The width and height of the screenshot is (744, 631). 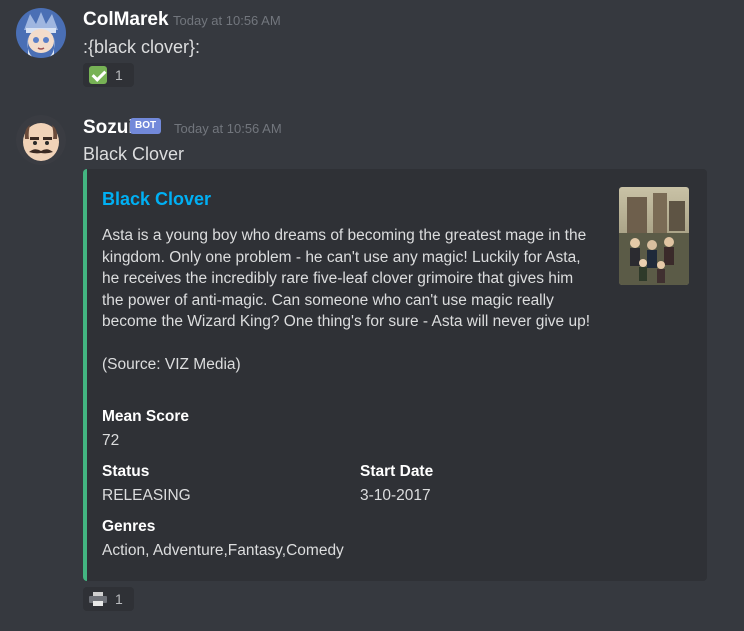 I want to click on field-name-mean-score: Mean Score, so click(x=146, y=416).